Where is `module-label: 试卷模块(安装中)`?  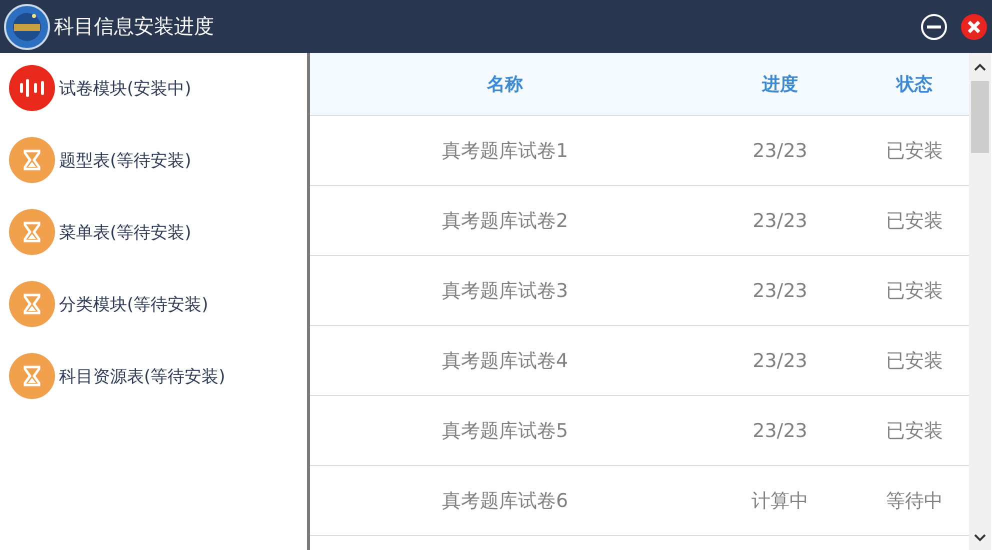 module-label: 试卷模块(安装中) is located at coordinates (125, 89).